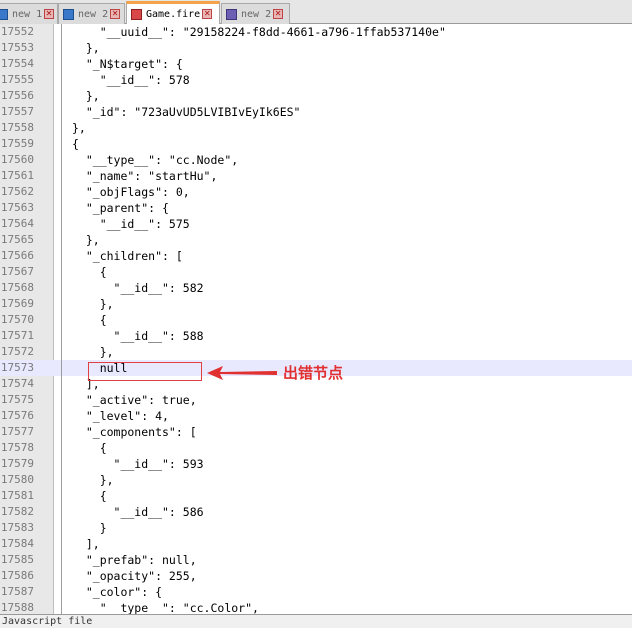 The width and height of the screenshot is (632, 628). I want to click on code-line: 17579 "__id__": 593, so click(316, 464).